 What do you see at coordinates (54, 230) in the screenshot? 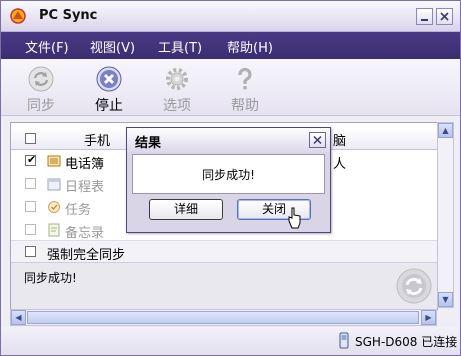
I see `memo-icon` at bounding box center [54, 230].